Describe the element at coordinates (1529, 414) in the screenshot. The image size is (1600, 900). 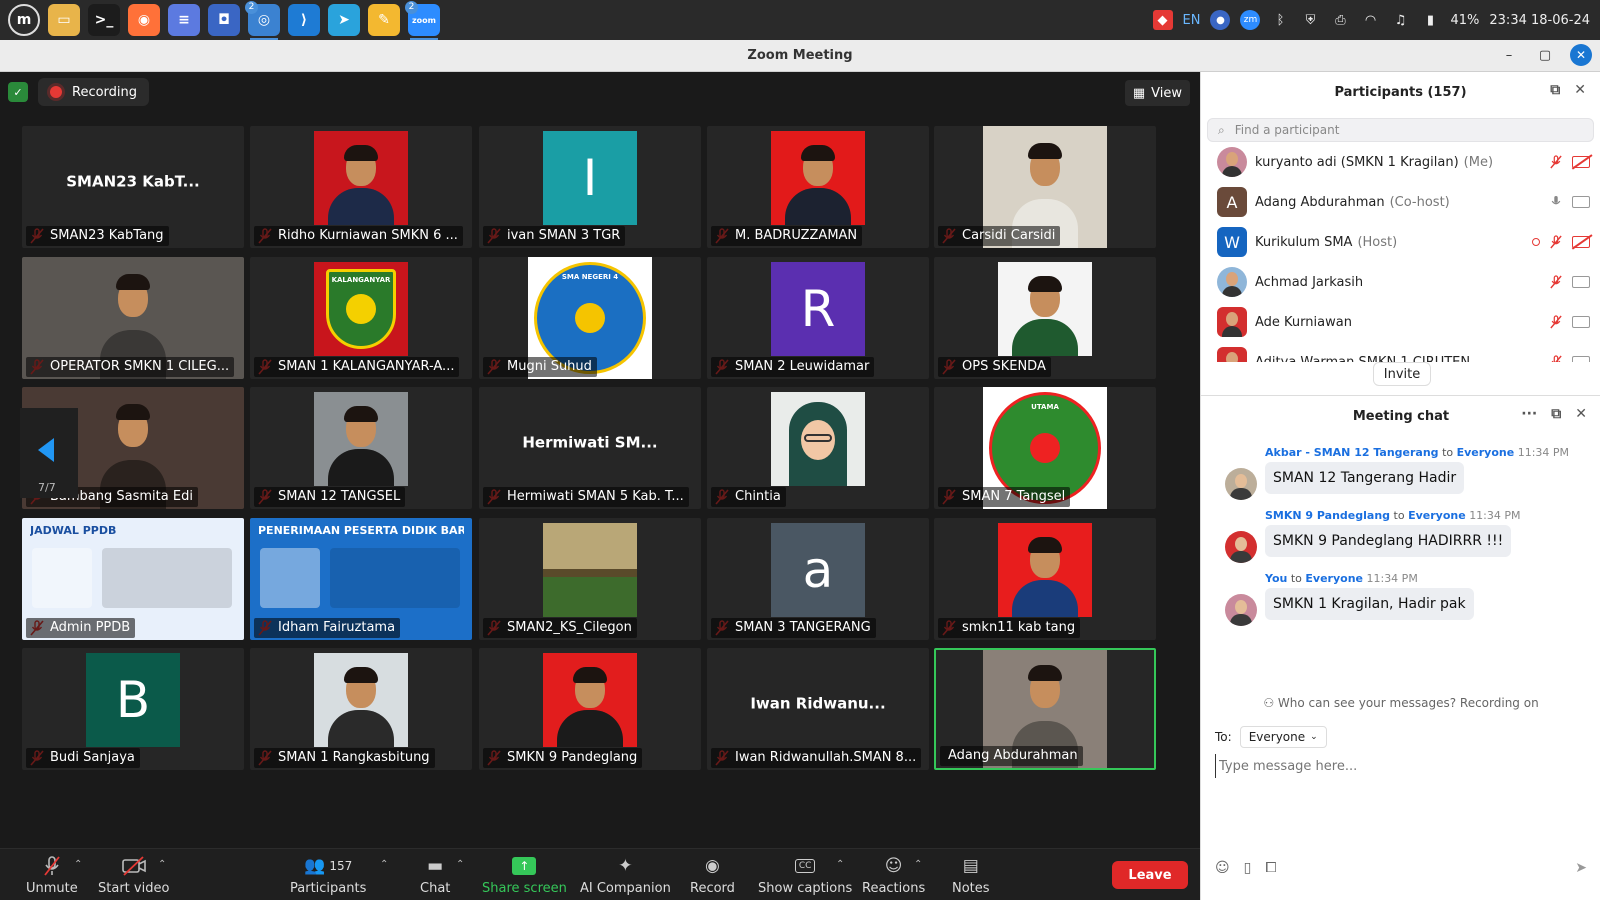
I see `more-options-icon: ···` at that location.